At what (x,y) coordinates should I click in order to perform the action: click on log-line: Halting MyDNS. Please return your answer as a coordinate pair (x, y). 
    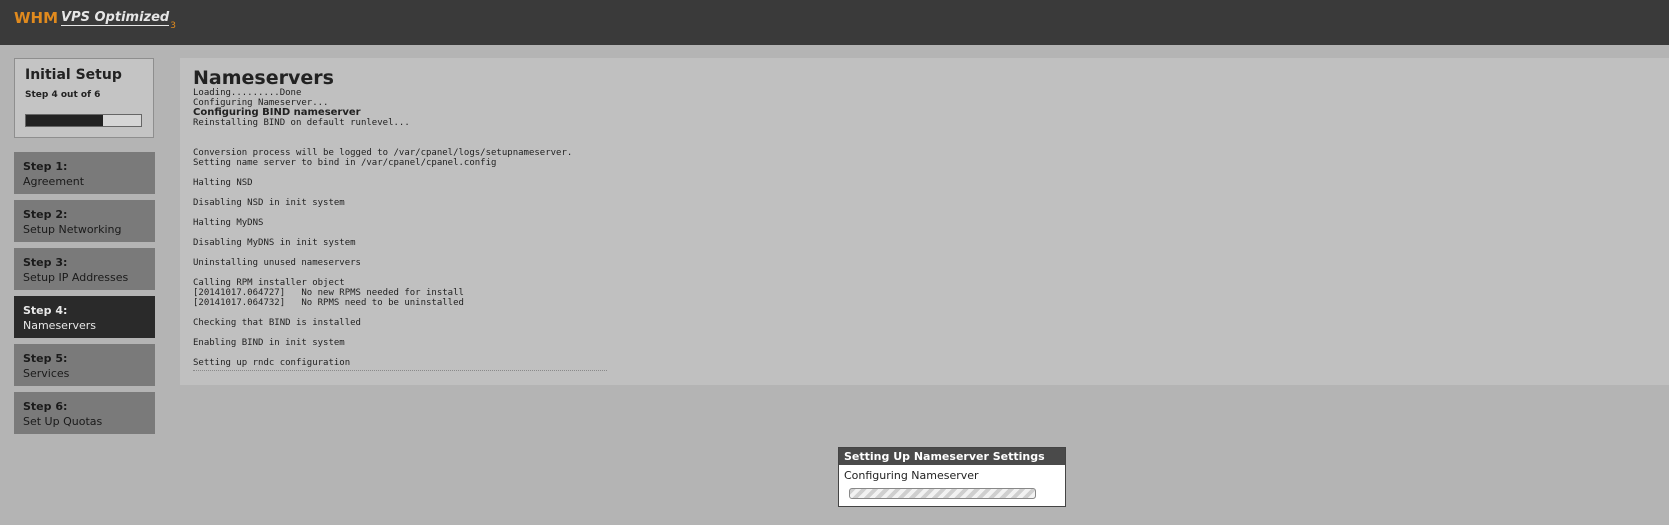
    Looking at the image, I should click on (228, 223).